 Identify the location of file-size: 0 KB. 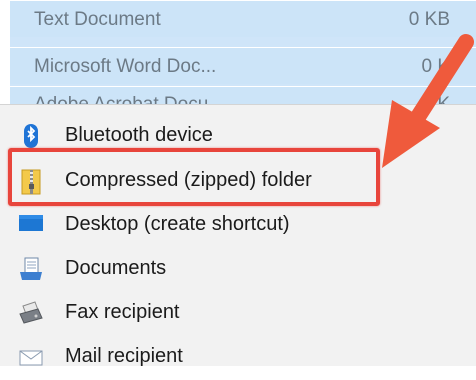
(429, 19).